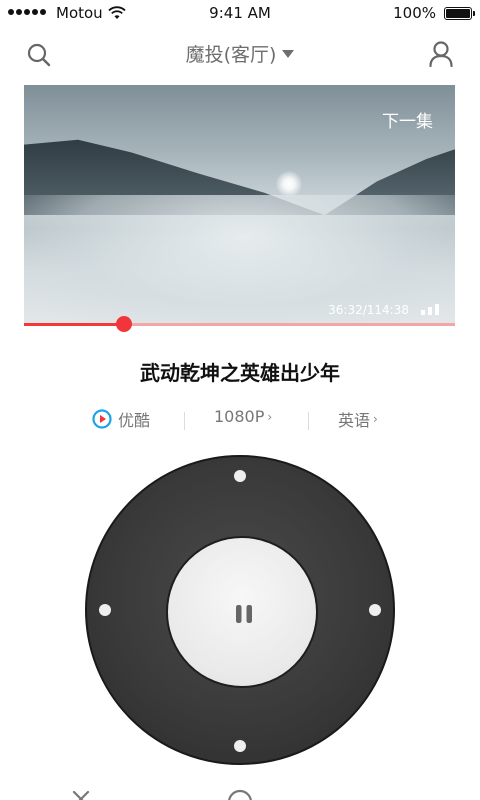 Image resolution: width=480 pixels, height=800 pixels. Describe the element at coordinates (239, 324) in the screenshot. I see `progress-bar` at that location.